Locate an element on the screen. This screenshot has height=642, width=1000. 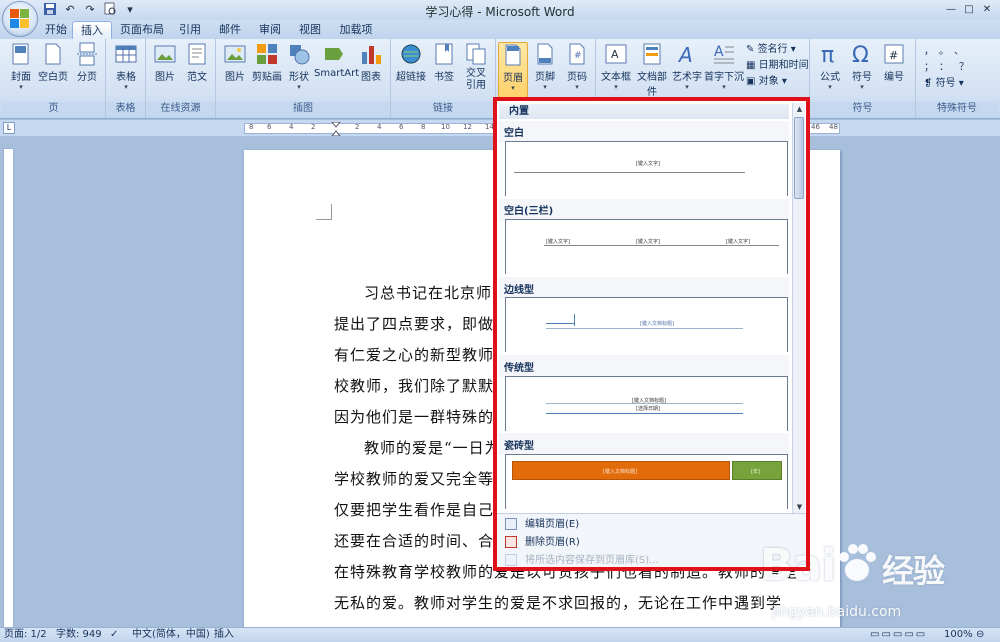
header-template-traditional: [键入文档标题] [选择日期] is located at coordinates (646, 403).